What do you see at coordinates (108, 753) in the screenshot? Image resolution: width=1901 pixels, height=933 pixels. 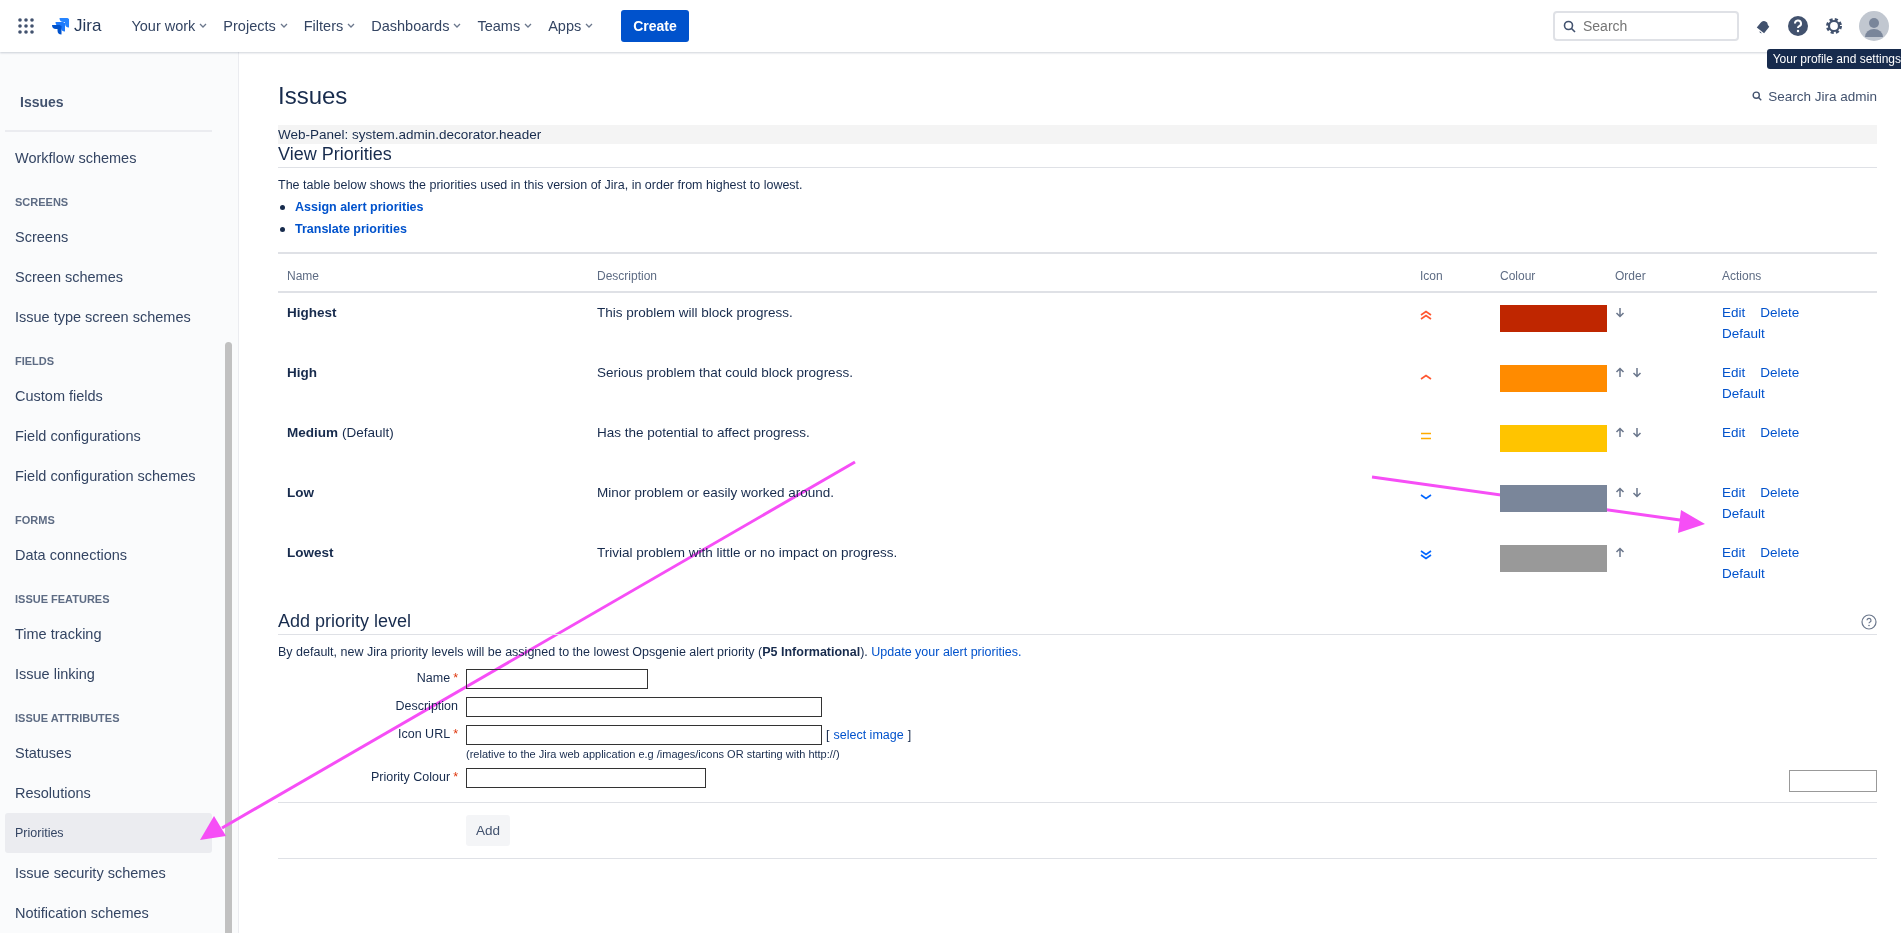 I see `sidebar-item: Statuses` at bounding box center [108, 753].